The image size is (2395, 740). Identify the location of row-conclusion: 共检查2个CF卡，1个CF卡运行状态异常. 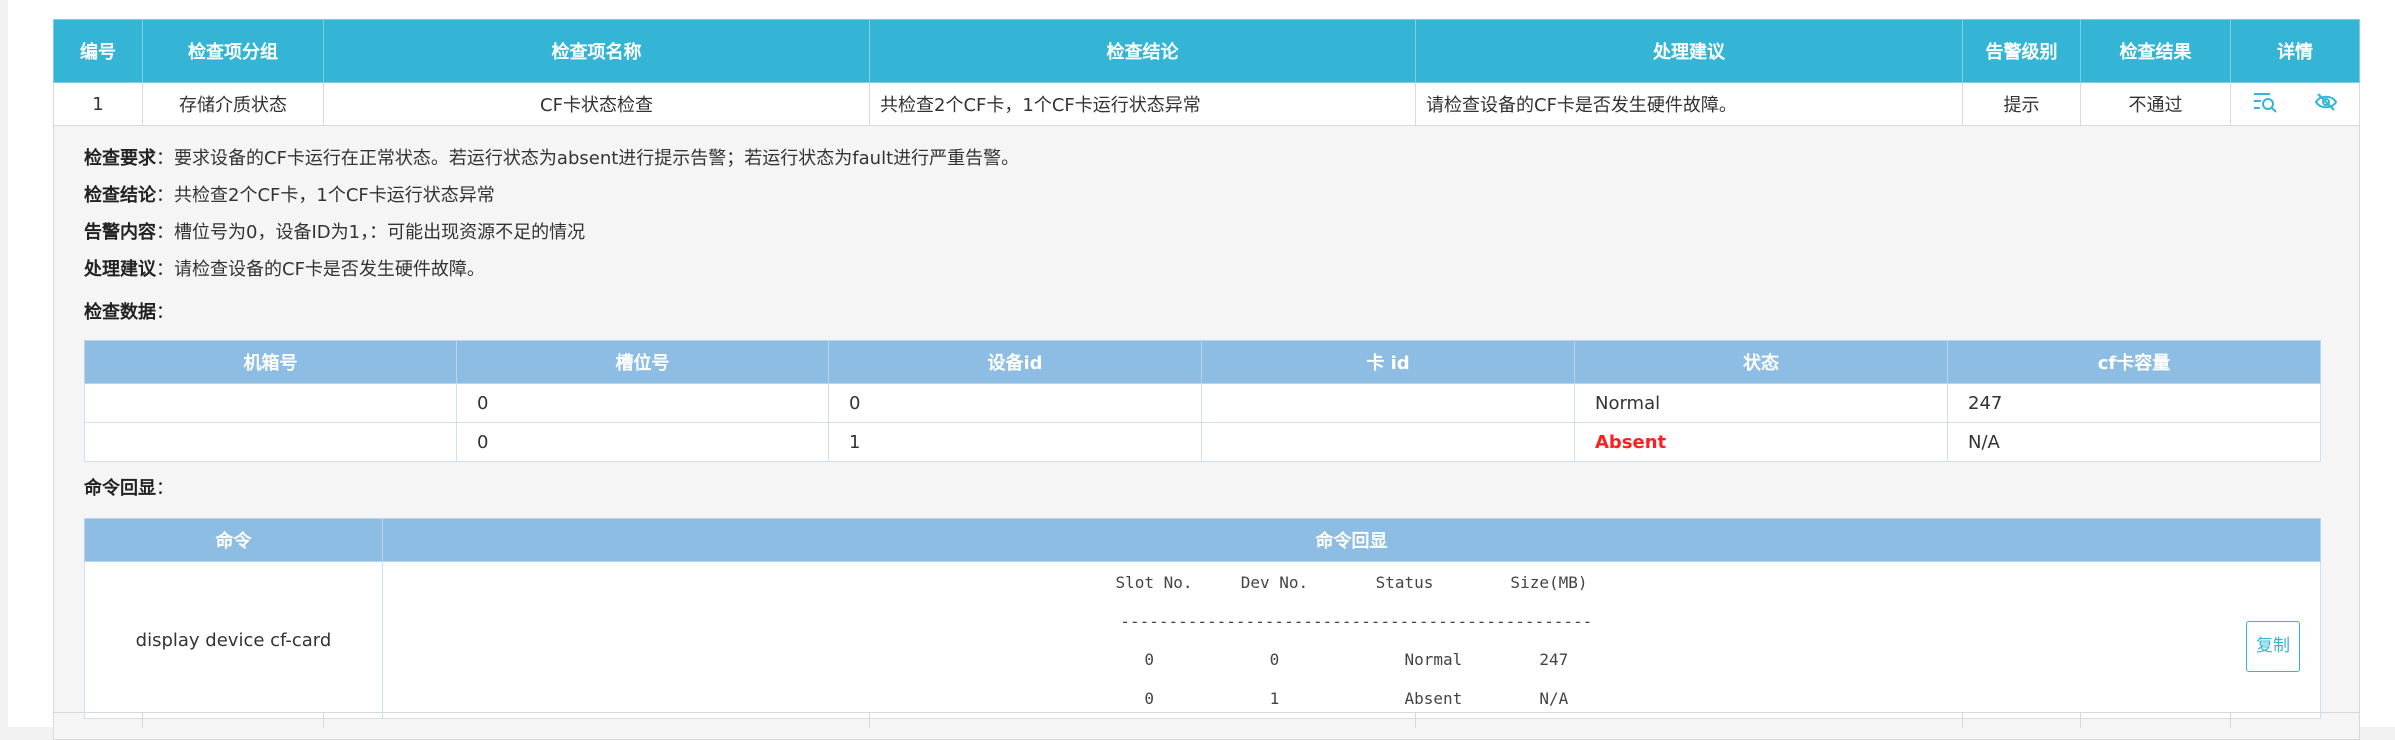
(1142, 104).